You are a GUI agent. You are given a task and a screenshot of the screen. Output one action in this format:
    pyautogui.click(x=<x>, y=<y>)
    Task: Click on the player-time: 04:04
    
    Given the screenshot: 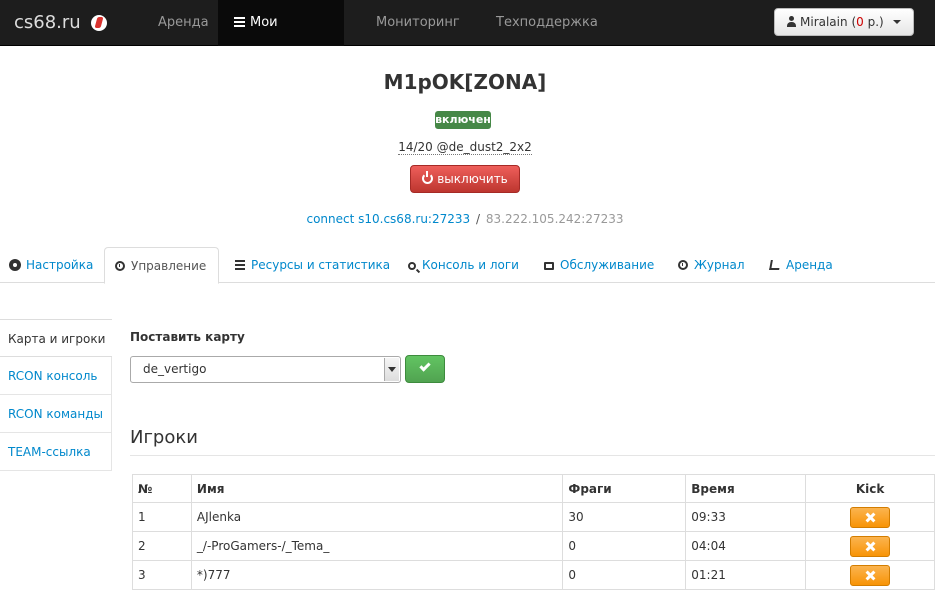 What is the action you would take?
    pyautogui.click(x=746, y=546)
    